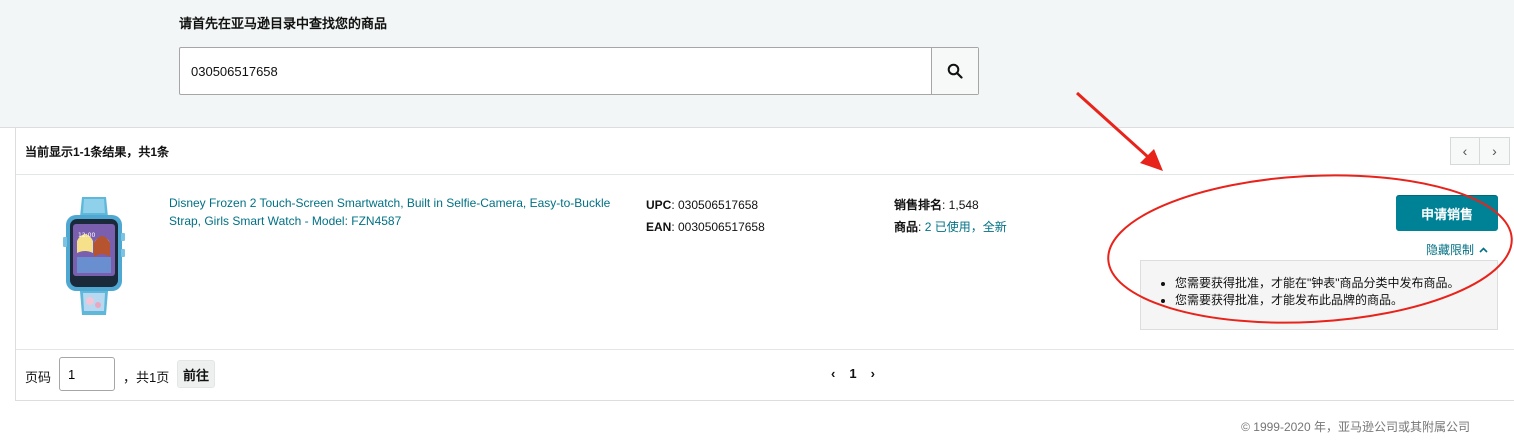 This screenshot has height=447, width=1514. I want to click on sales-rank-label: 销售排名, so click(918, 205).